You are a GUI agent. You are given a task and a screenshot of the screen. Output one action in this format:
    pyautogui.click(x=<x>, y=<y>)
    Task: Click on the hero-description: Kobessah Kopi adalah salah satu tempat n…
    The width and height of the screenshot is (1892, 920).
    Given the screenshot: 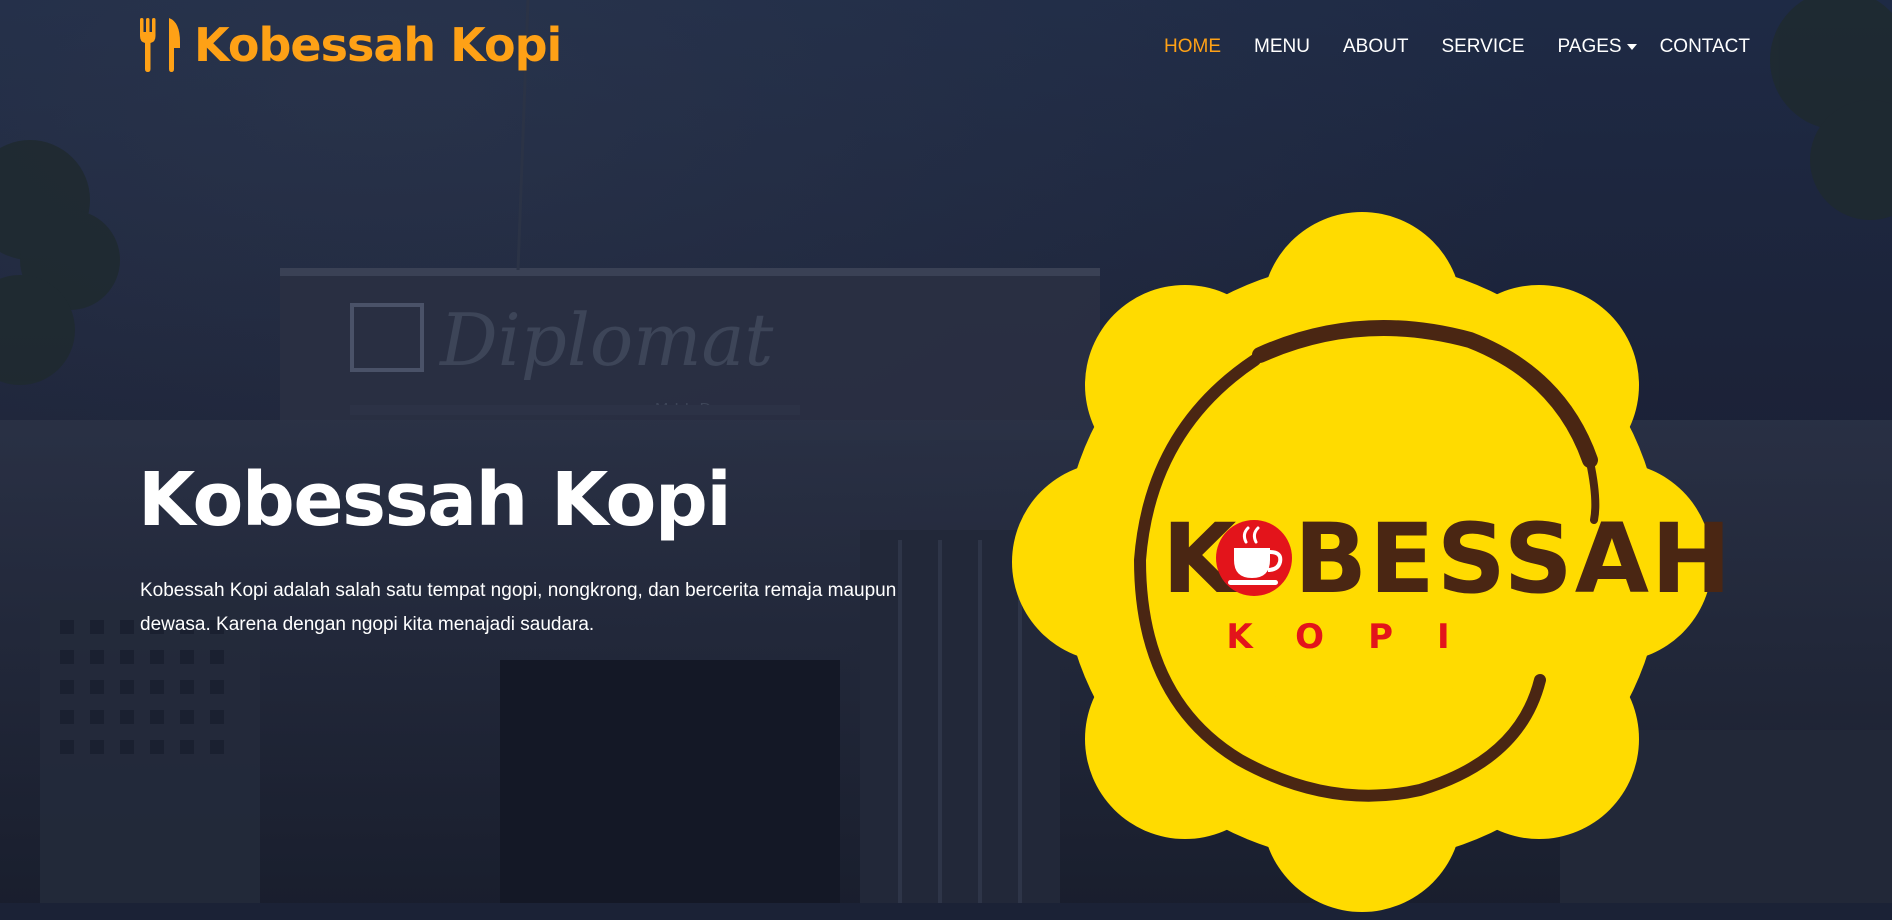 What is the action you would take?
    pyautogui.click(x=518, y=607)
    